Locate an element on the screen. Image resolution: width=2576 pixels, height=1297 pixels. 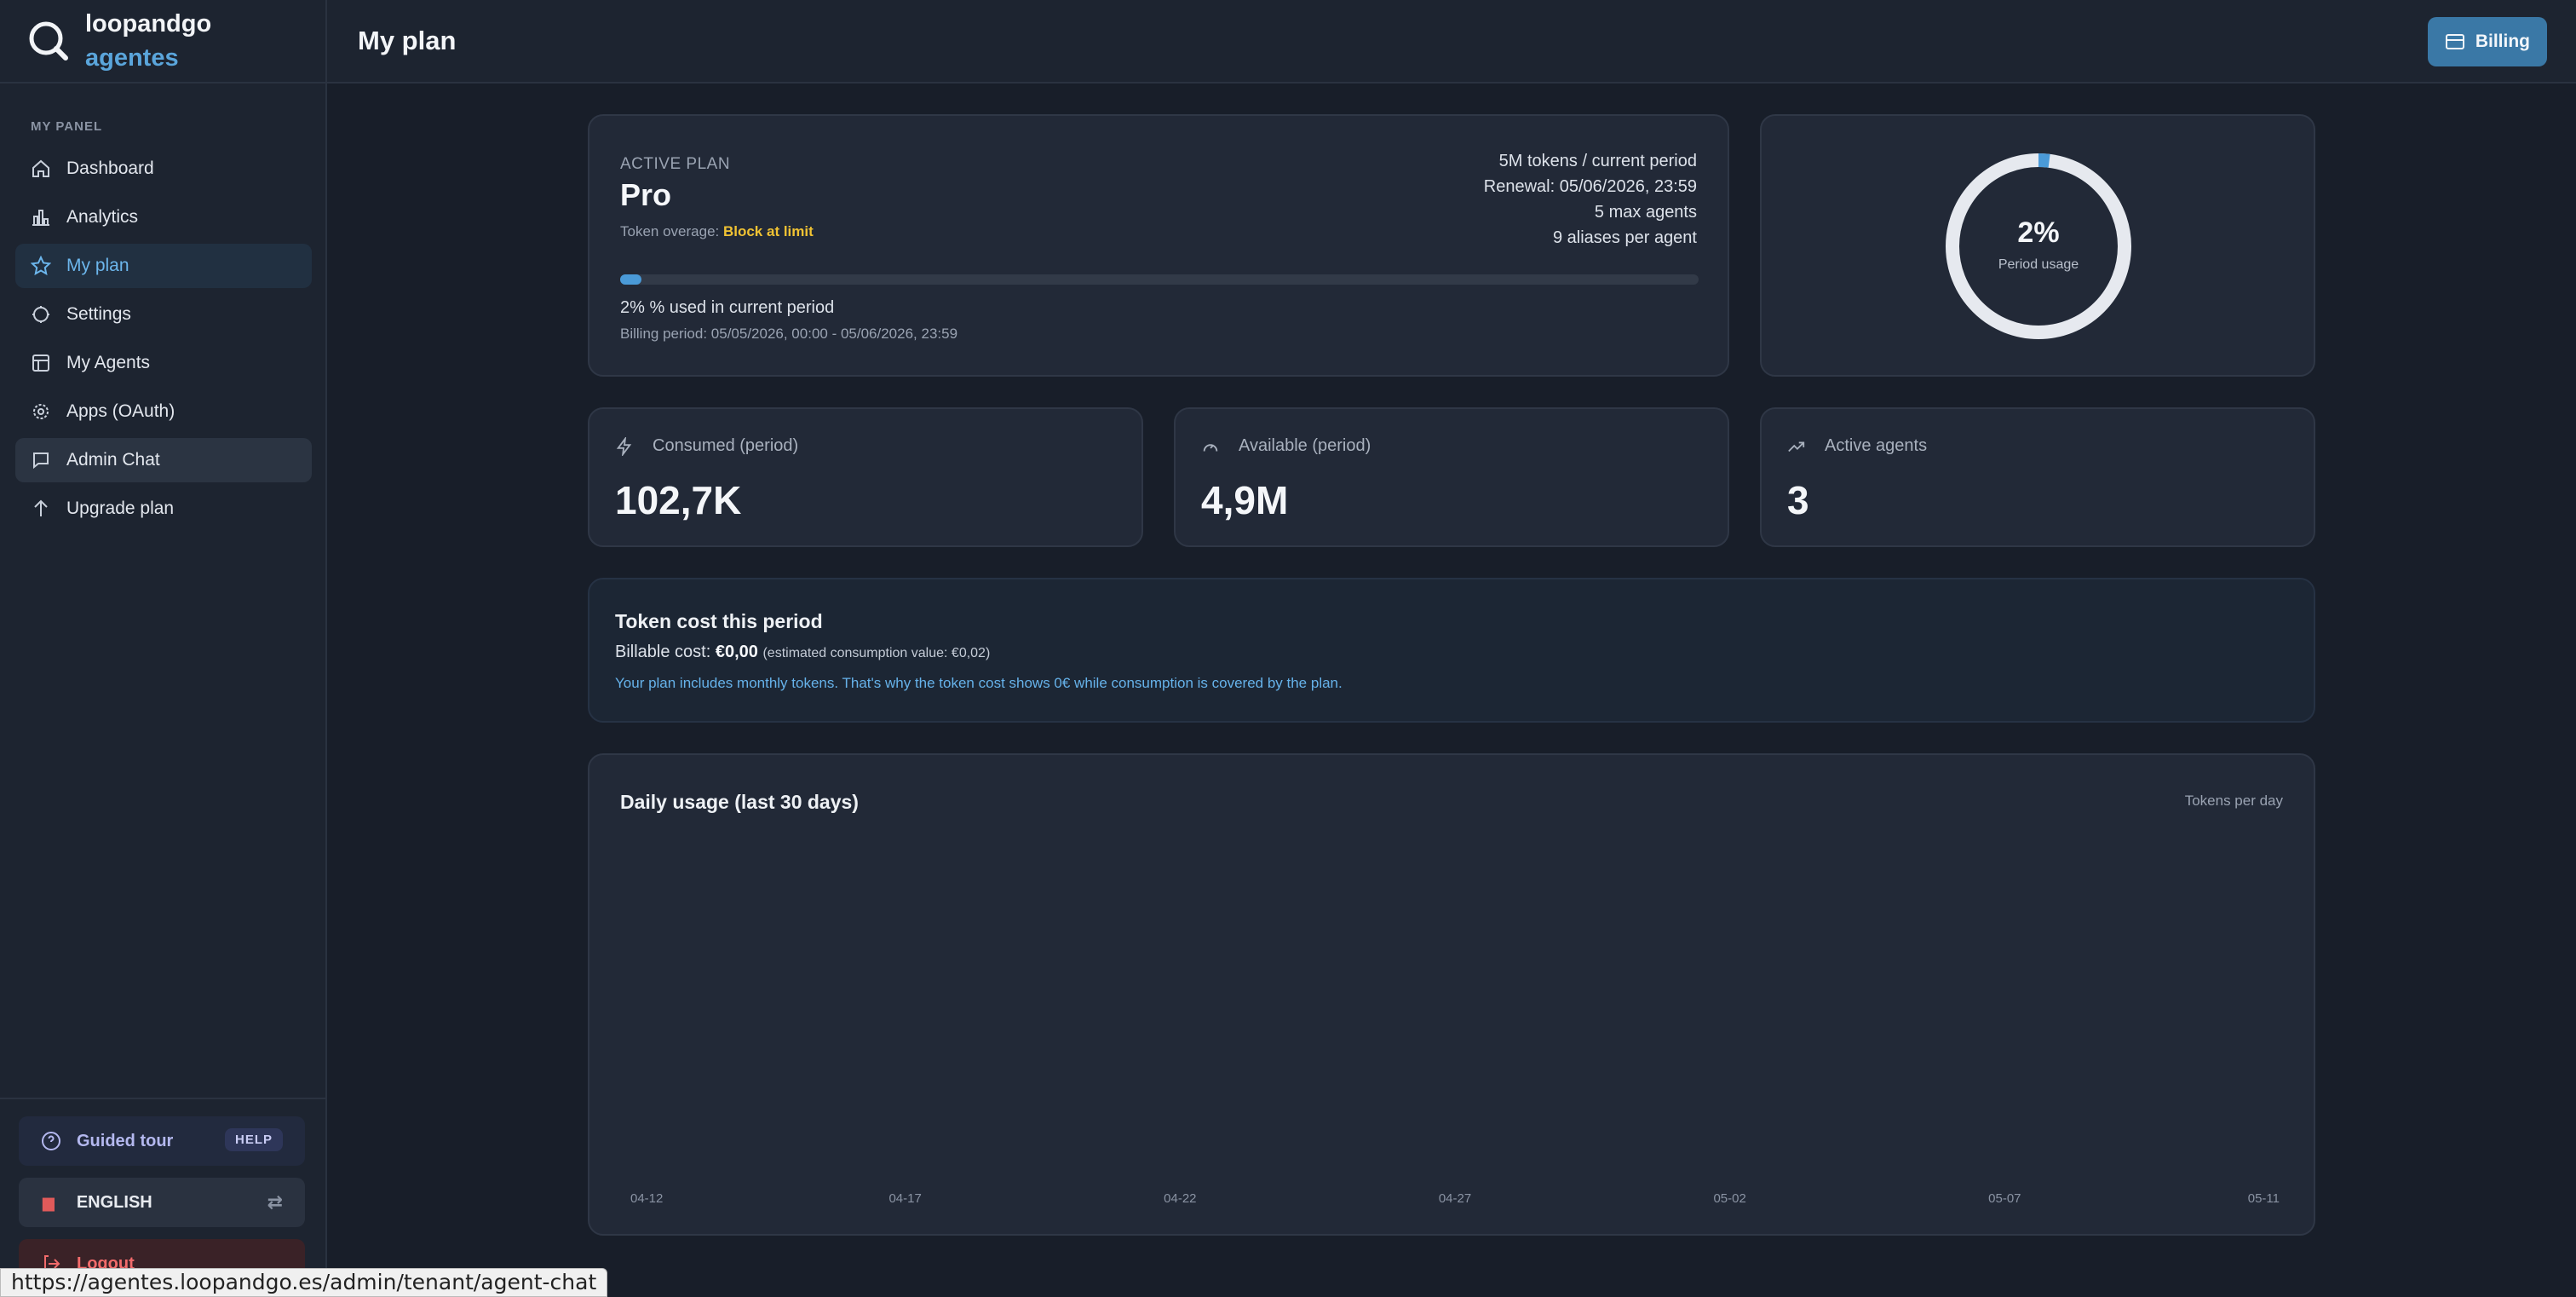
sidebar-footer: Guided tour HELP ▆ ENGLISH ⇄ Logout is located at coordinates (163, 1197).